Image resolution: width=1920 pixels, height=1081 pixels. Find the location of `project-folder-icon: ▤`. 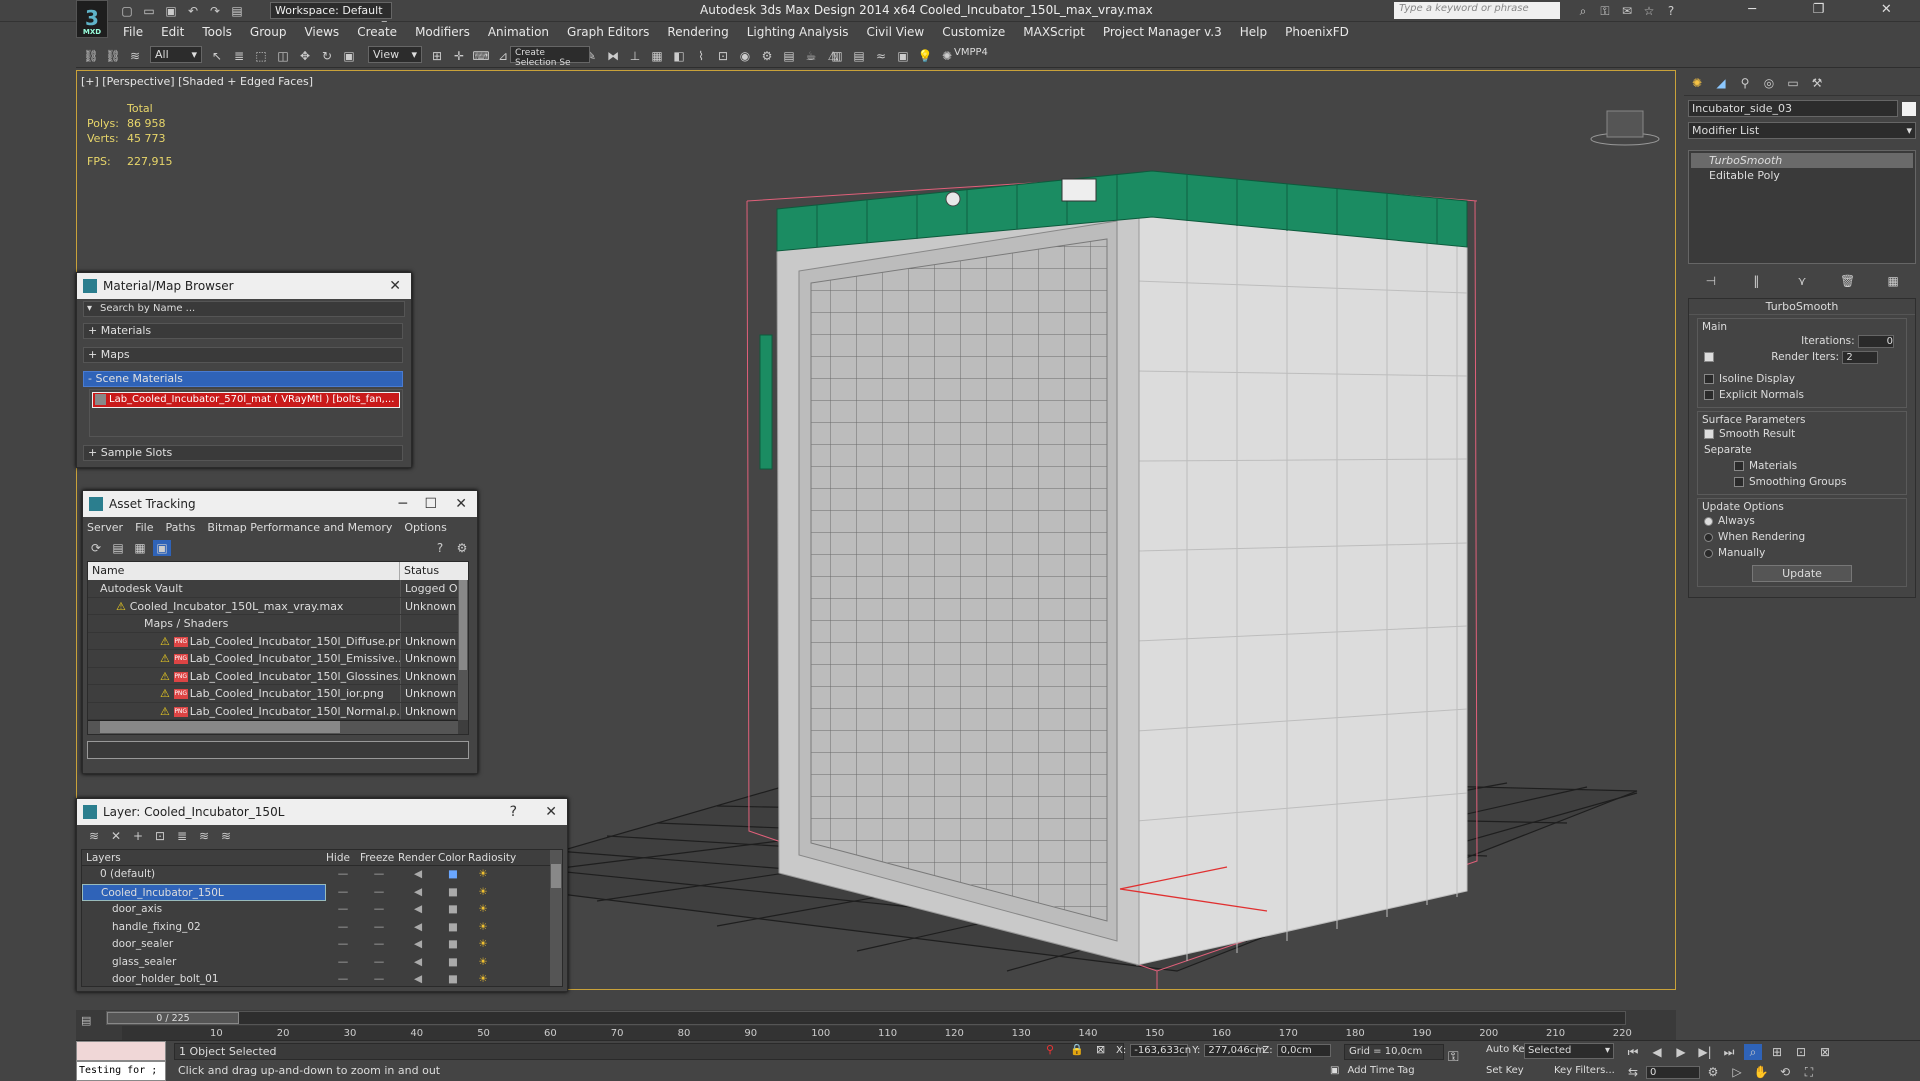

project-folder-icon: ▤ is located at coordinates (237, 11).